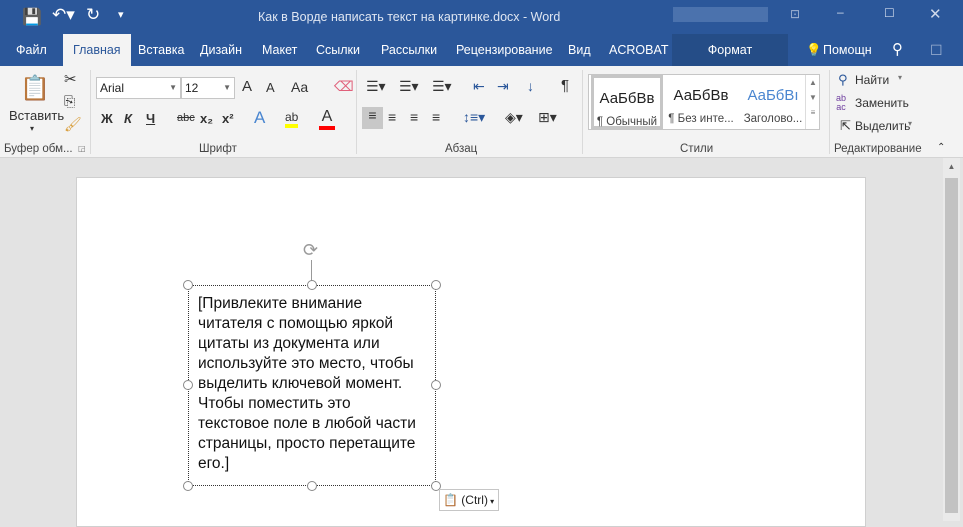 This screenshot has width=963, height=527. Describe the element at coordinates (208, 88) in the screenshot. I see `font-size-input: 12 ▼` at that location.